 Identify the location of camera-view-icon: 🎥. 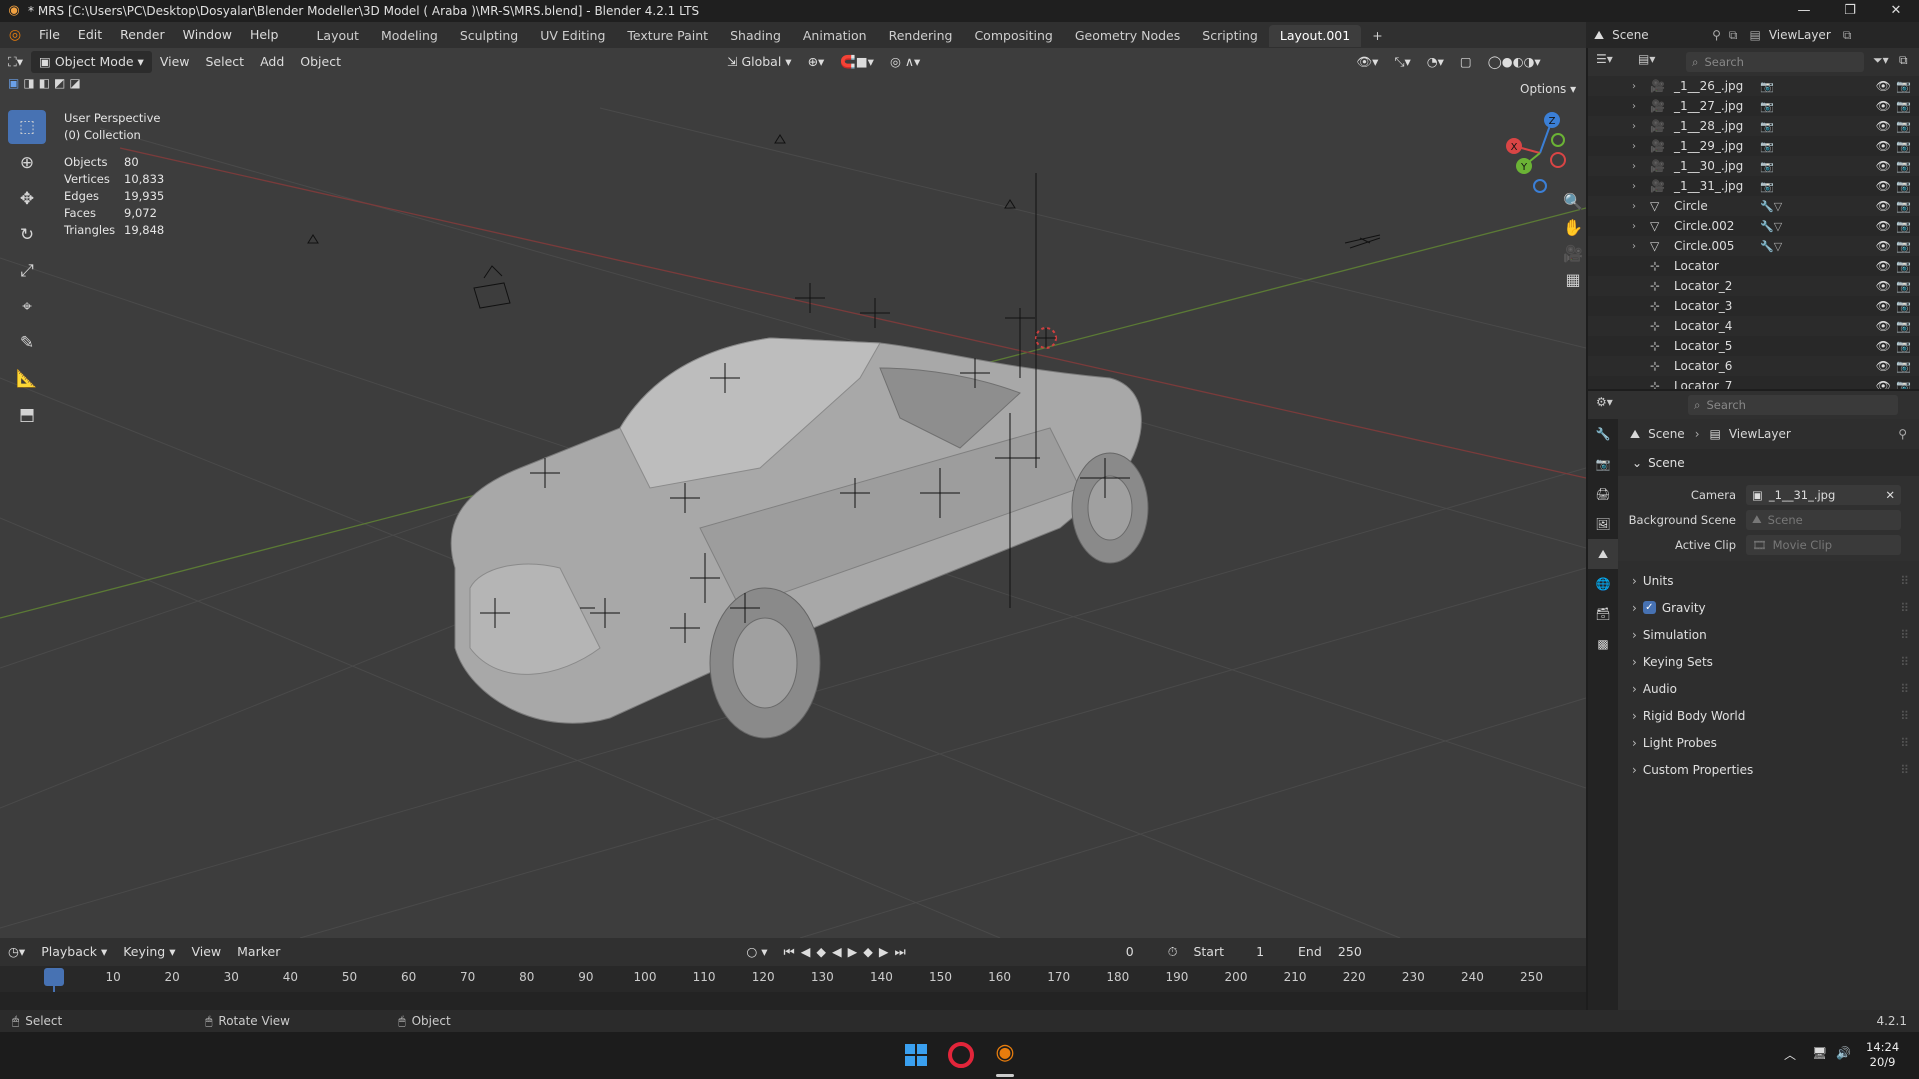
(1573, 253).